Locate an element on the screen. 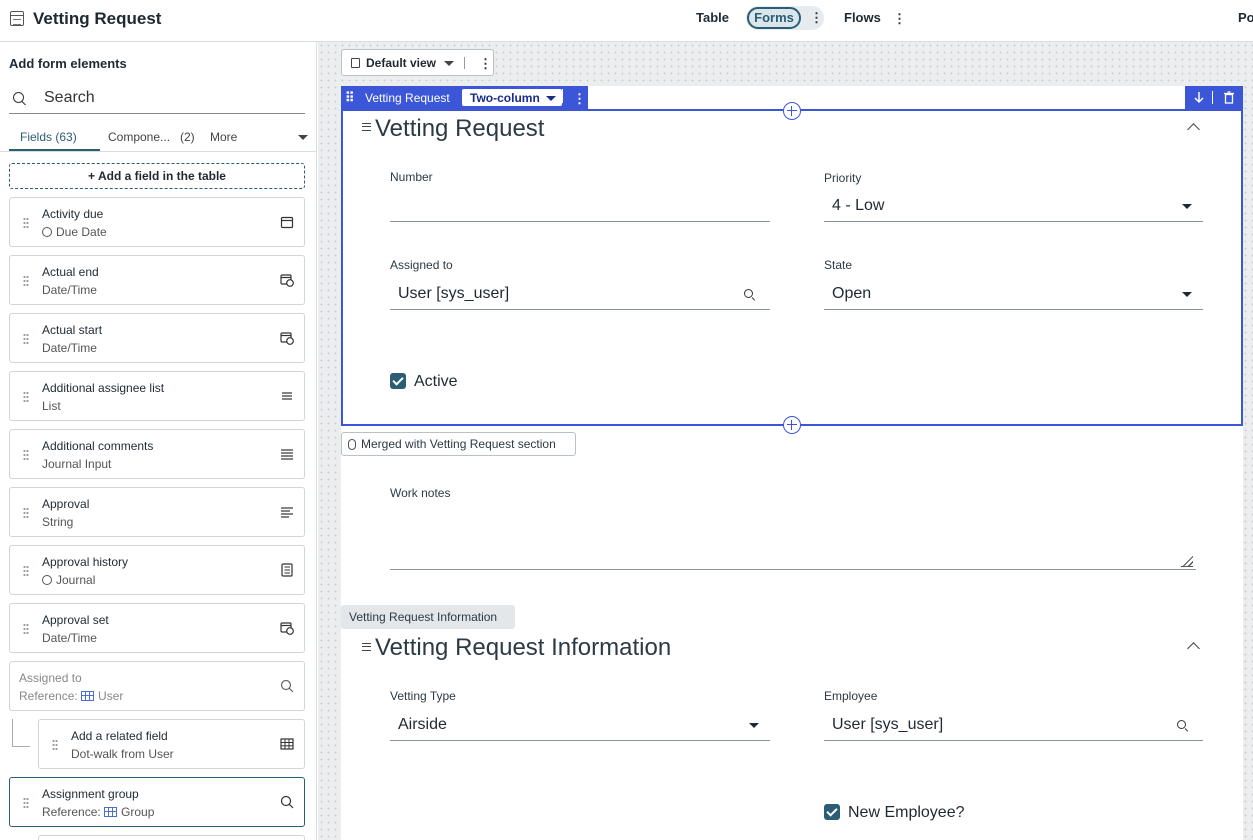 Image resolution: width=1253 pixels, height=840 pixels. field-card-add-related-field: Add a related field Dot-walk from User is located at coordinates (171, 744).